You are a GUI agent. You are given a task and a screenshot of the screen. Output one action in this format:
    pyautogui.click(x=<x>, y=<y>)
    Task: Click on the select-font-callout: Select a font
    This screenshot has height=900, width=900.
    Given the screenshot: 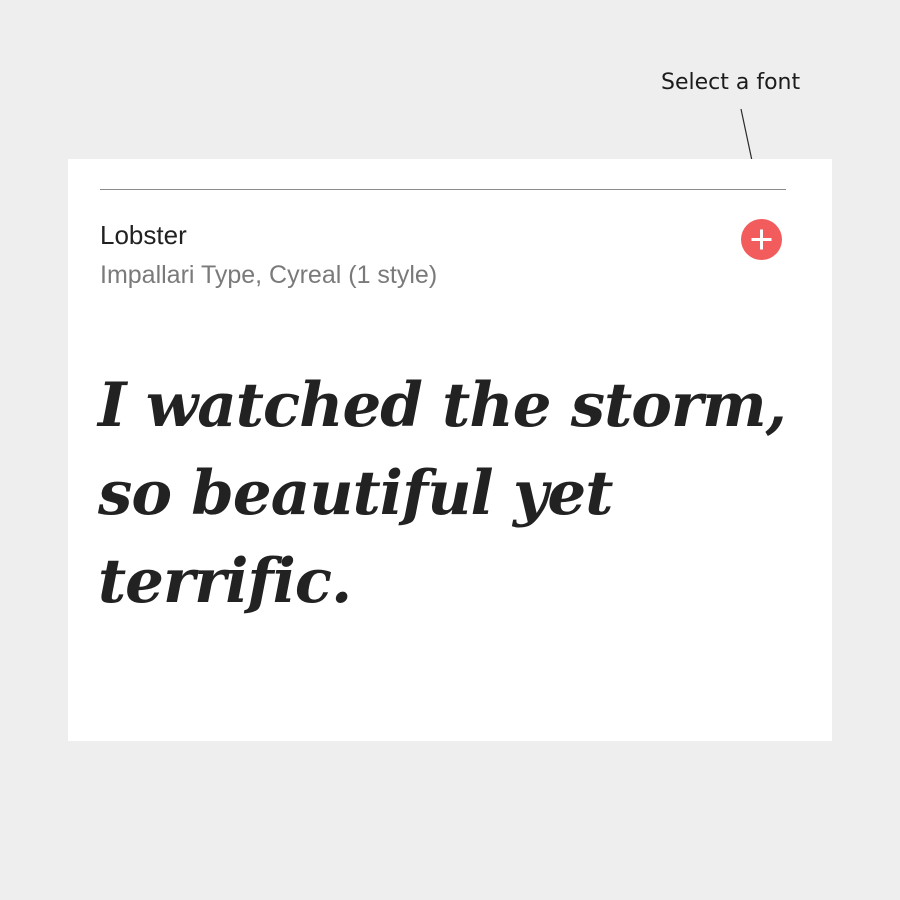 What is the action you would take?
    pyautogui.click(x=731, y=82)
    